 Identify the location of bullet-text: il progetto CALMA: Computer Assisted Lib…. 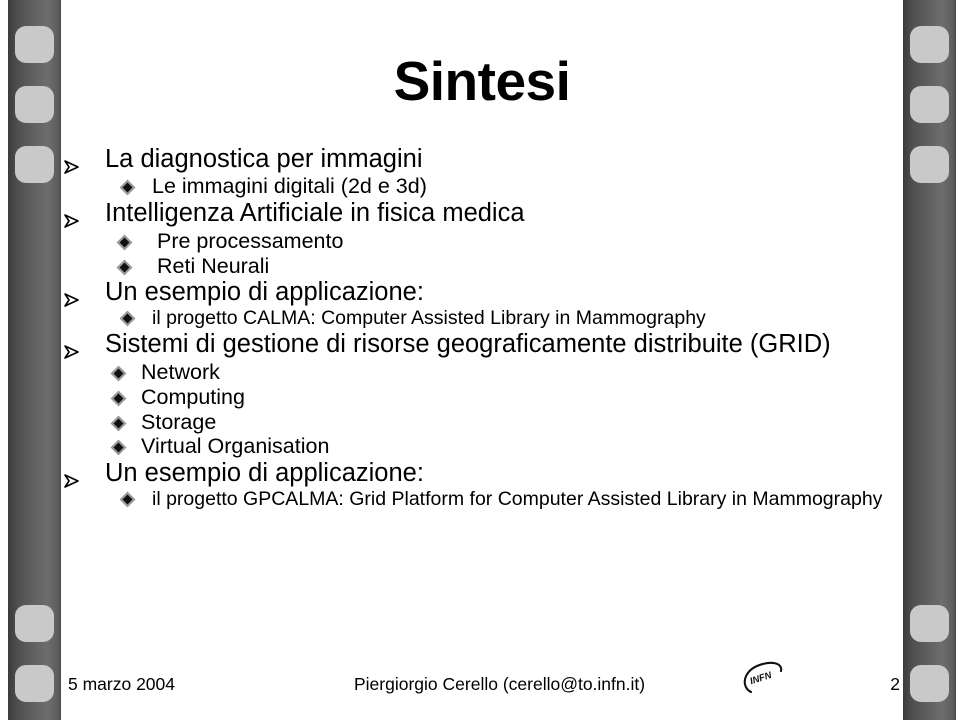
(429, 318).